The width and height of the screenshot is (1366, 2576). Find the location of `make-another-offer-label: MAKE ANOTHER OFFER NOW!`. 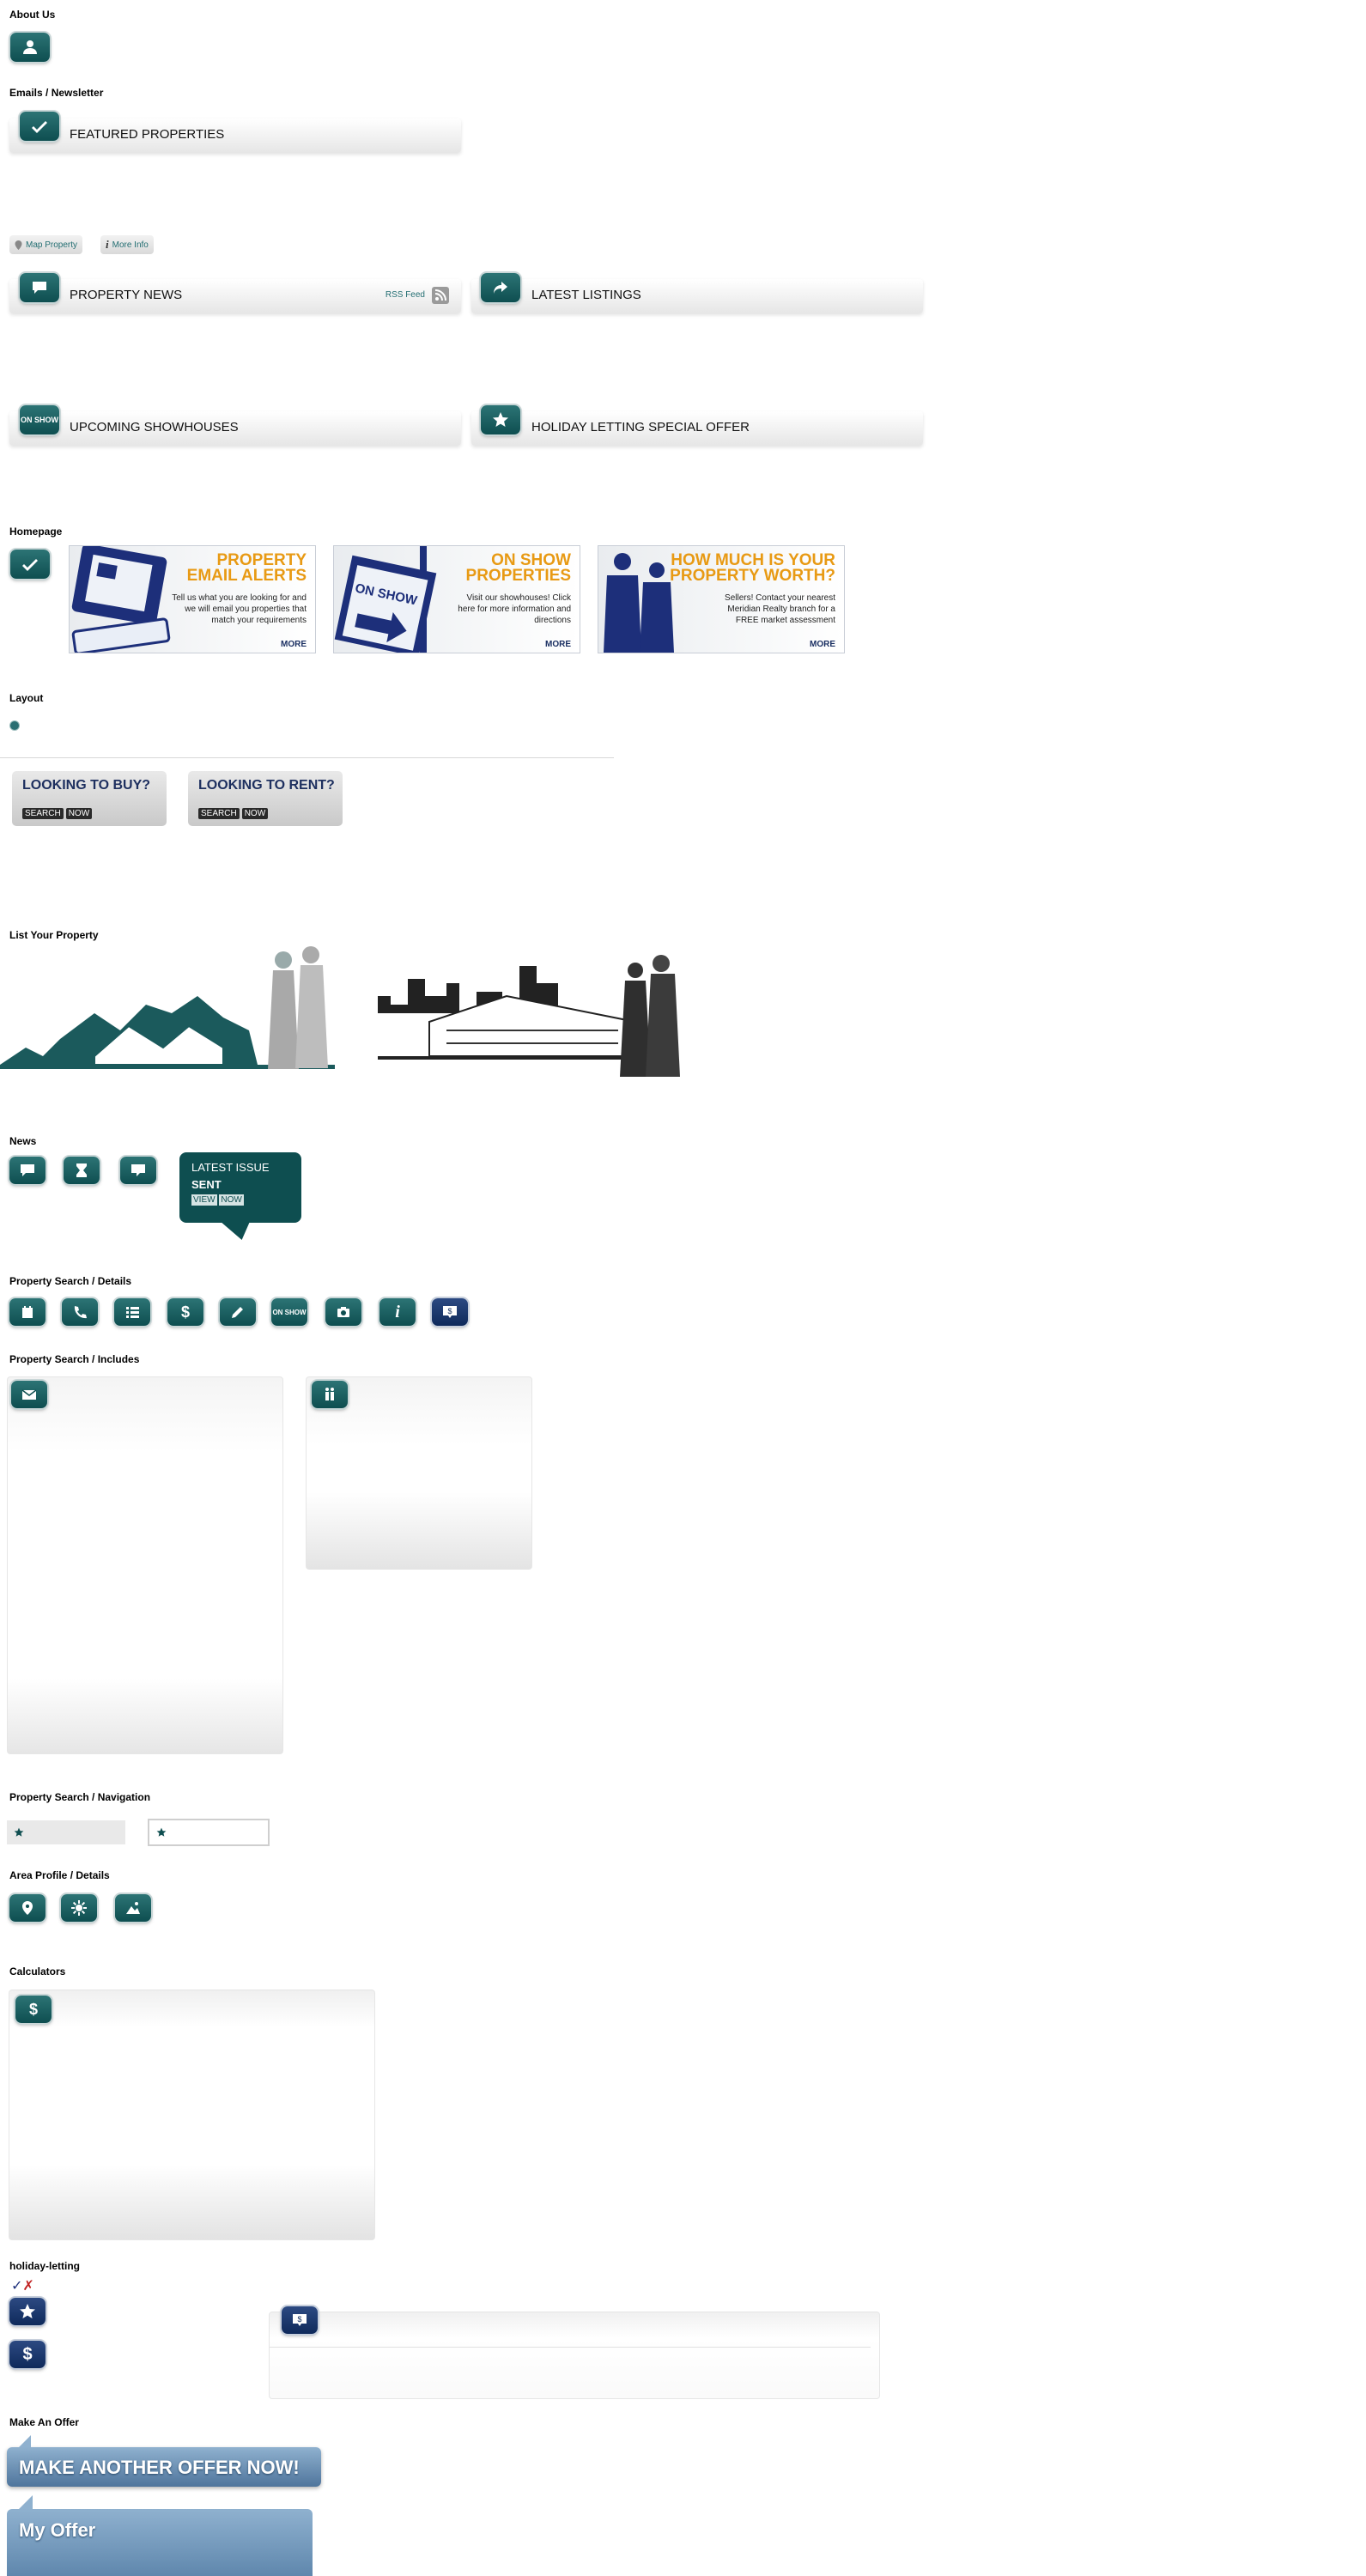

make-another-offer-label: MAKE ANOTHER OFFER NOW! is located at coordinates (159, 2467).